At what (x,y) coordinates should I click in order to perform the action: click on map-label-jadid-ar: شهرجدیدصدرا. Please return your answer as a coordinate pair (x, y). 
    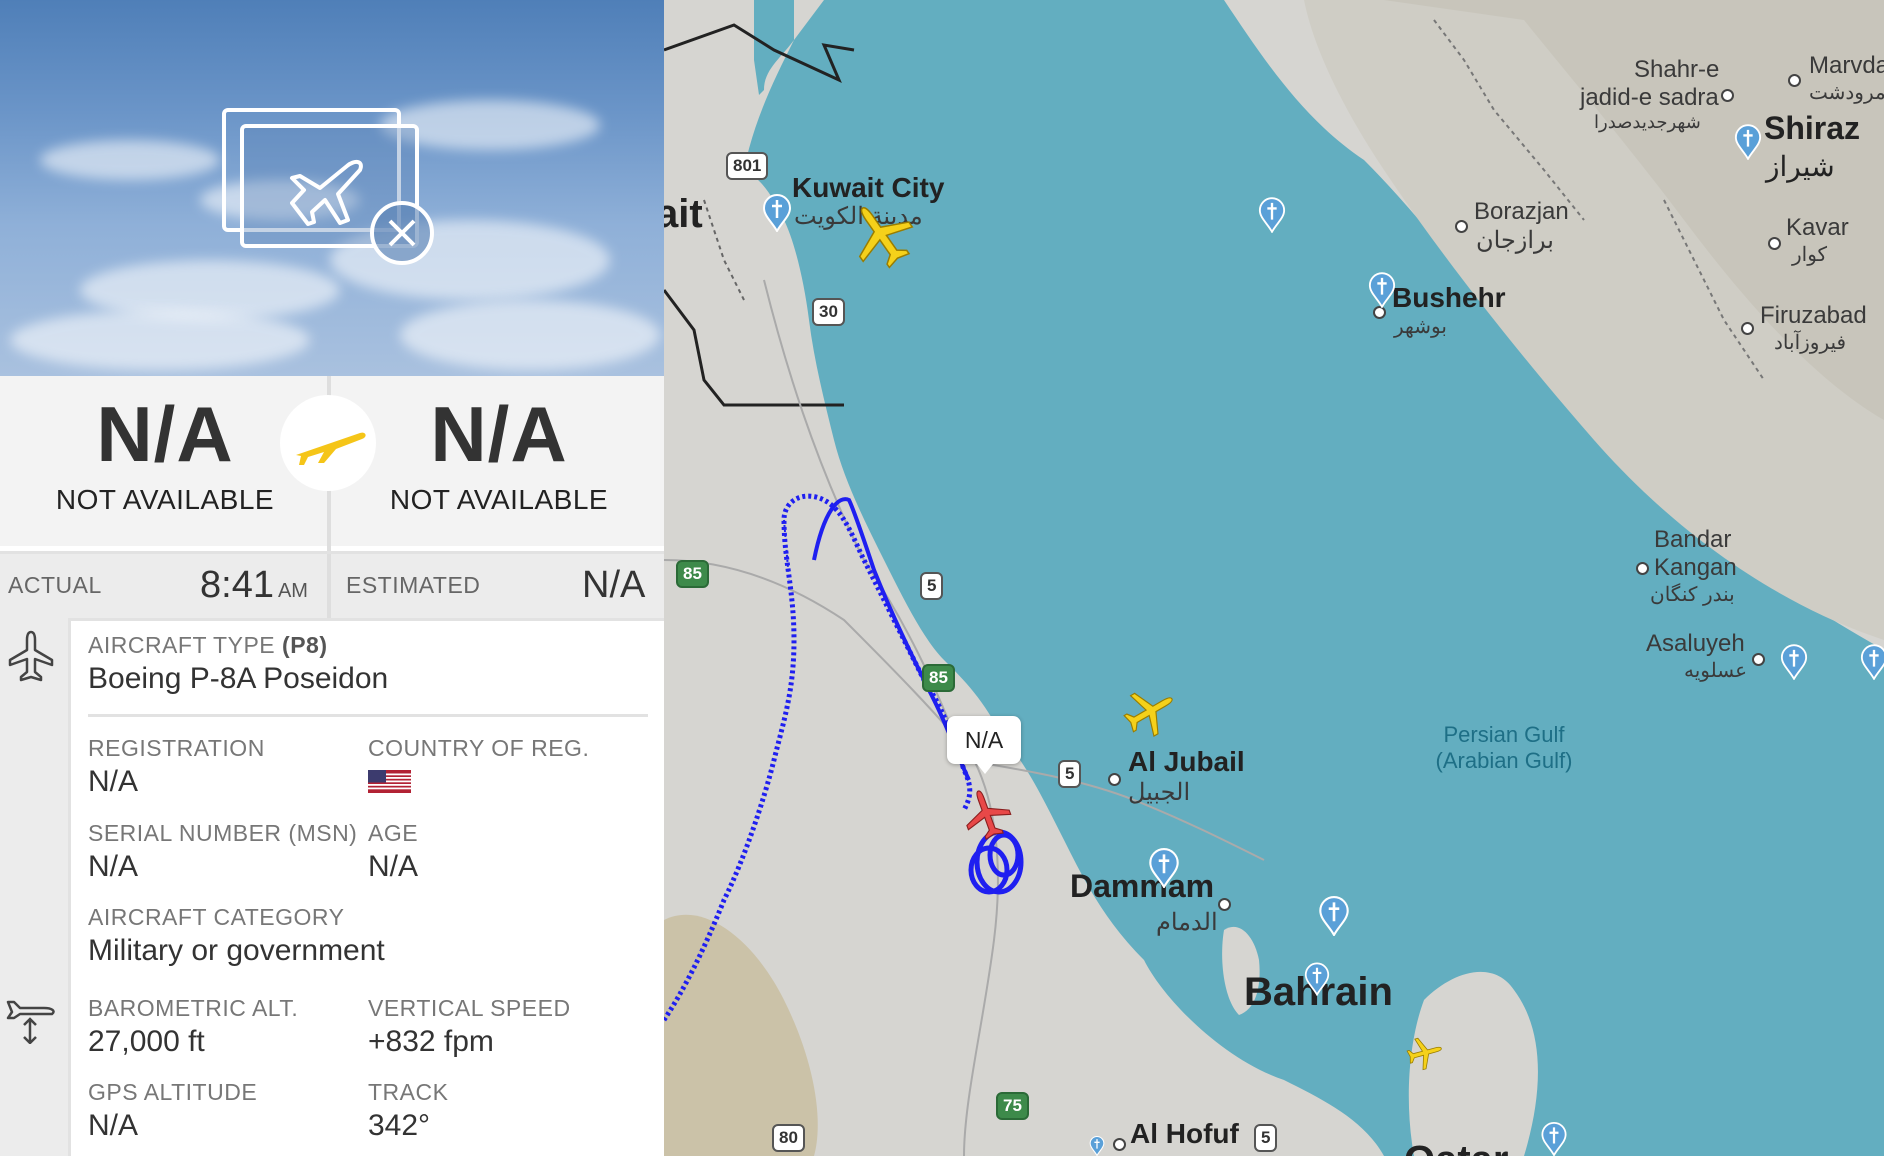
    Looking at the image, I should click on (1647, 122).